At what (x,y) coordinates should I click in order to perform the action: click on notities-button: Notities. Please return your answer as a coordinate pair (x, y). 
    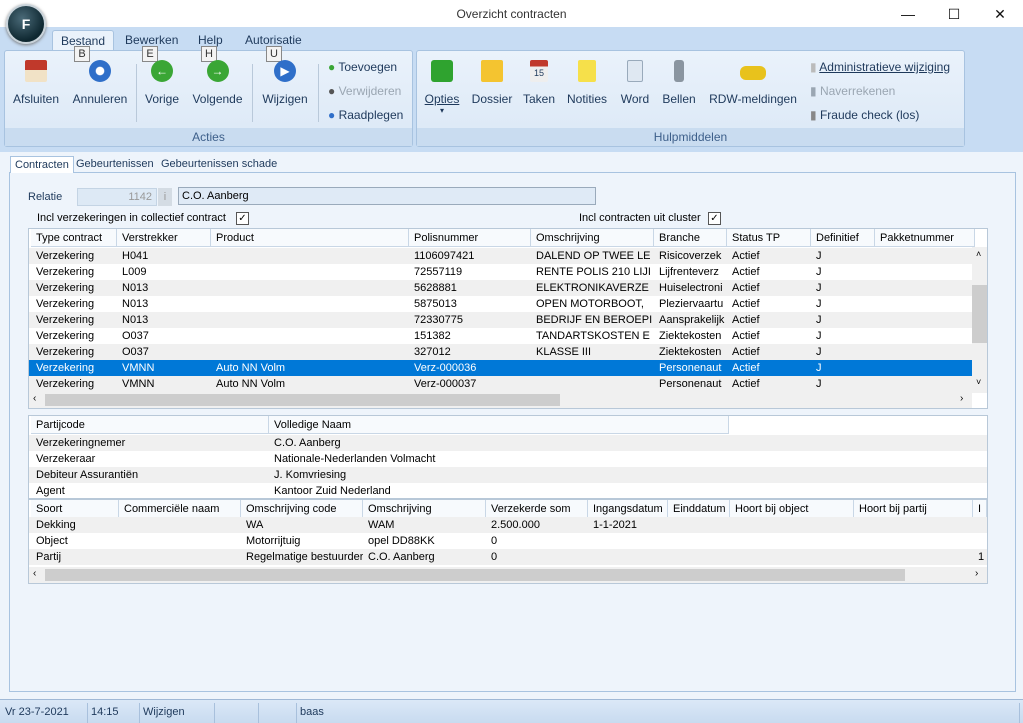
    Looking at the image, I should click on (587, 83).